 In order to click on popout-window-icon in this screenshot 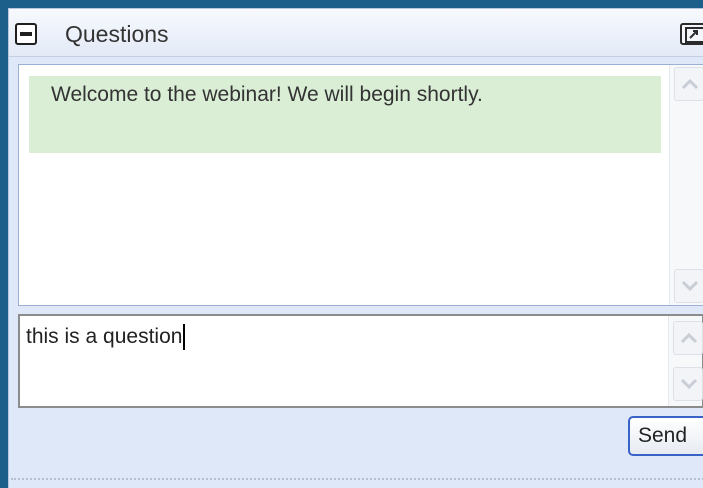, I will do `click(694, 35)`.